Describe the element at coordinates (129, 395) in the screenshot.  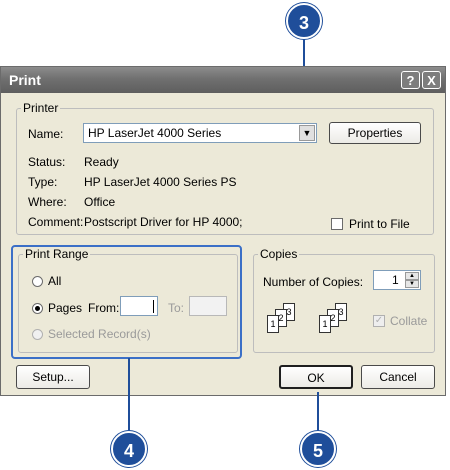
I see `callout-4-line` at that location.